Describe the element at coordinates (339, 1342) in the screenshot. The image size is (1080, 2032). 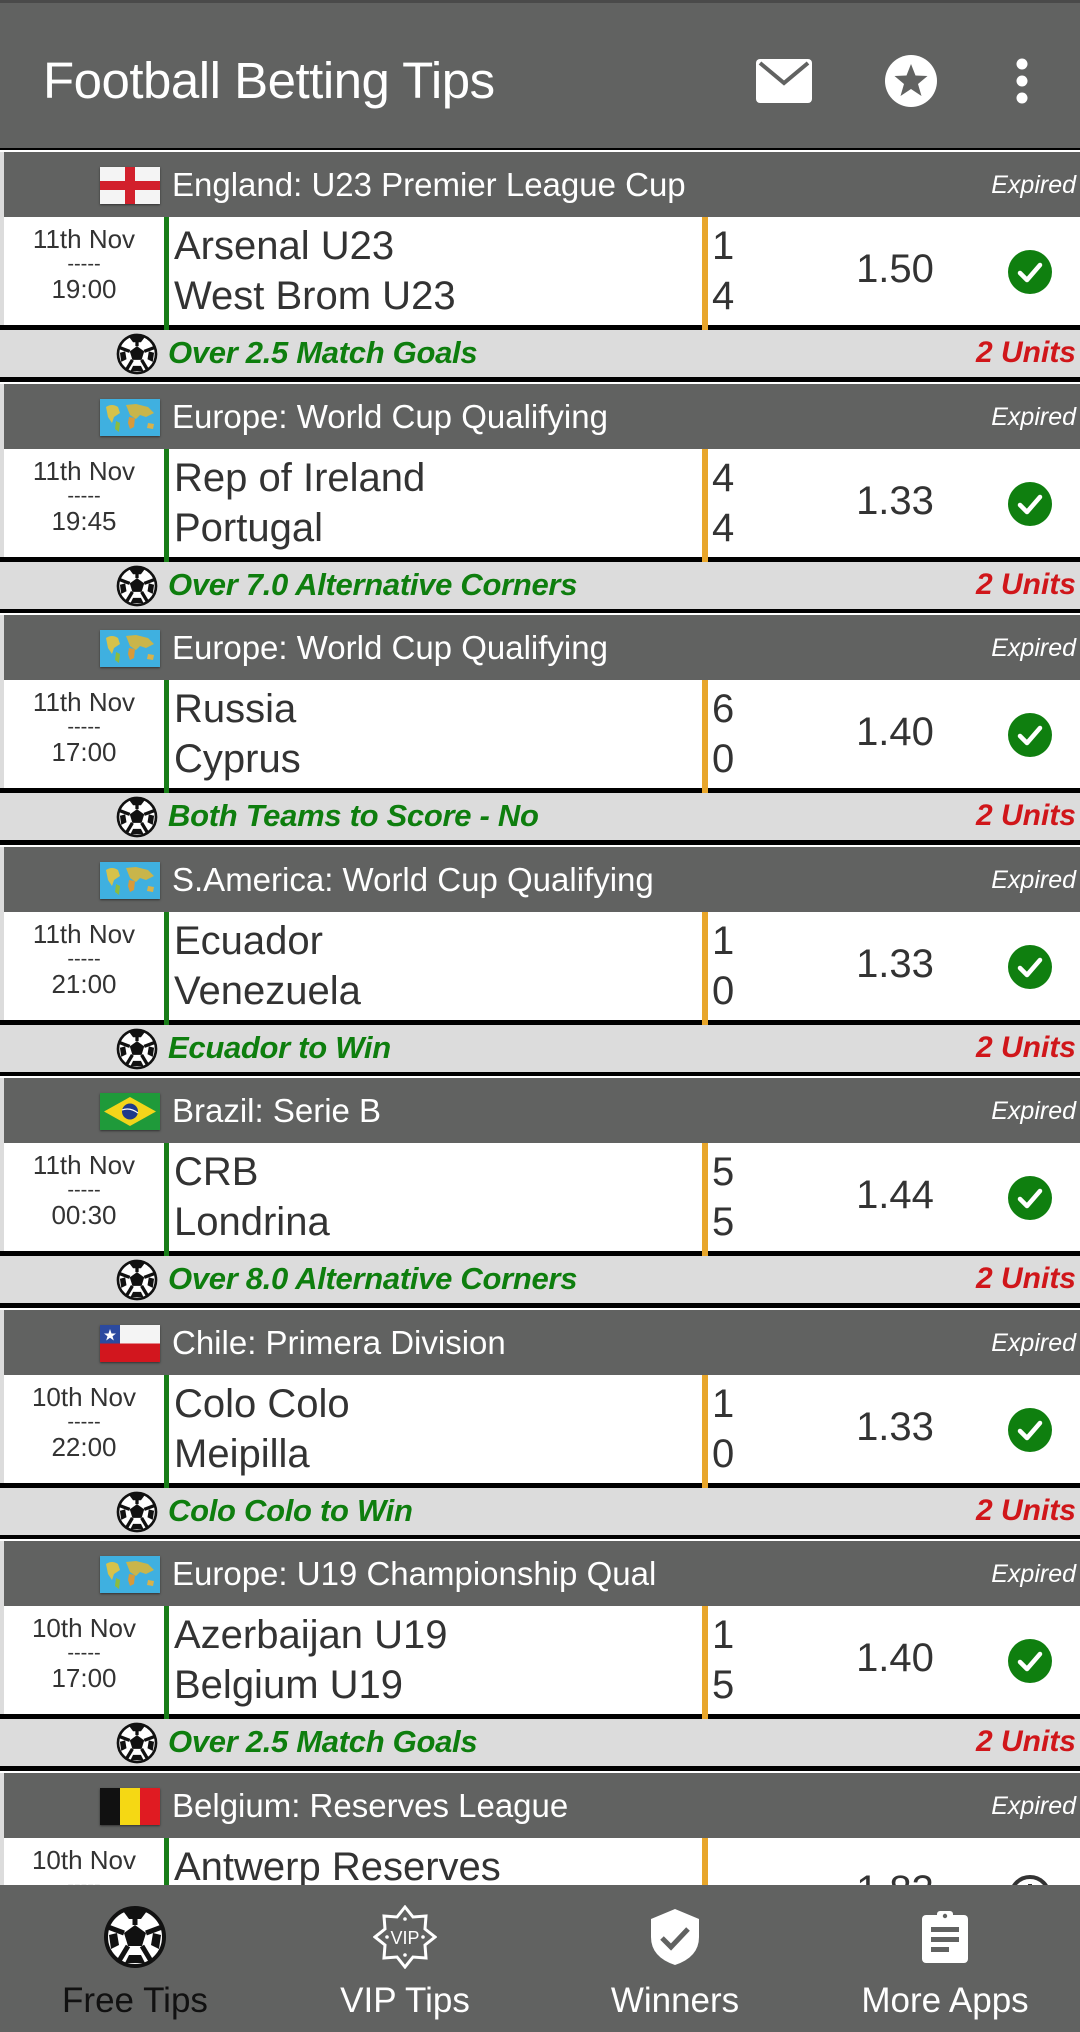
I see `league-name: Chile: Primera Division` at that location.